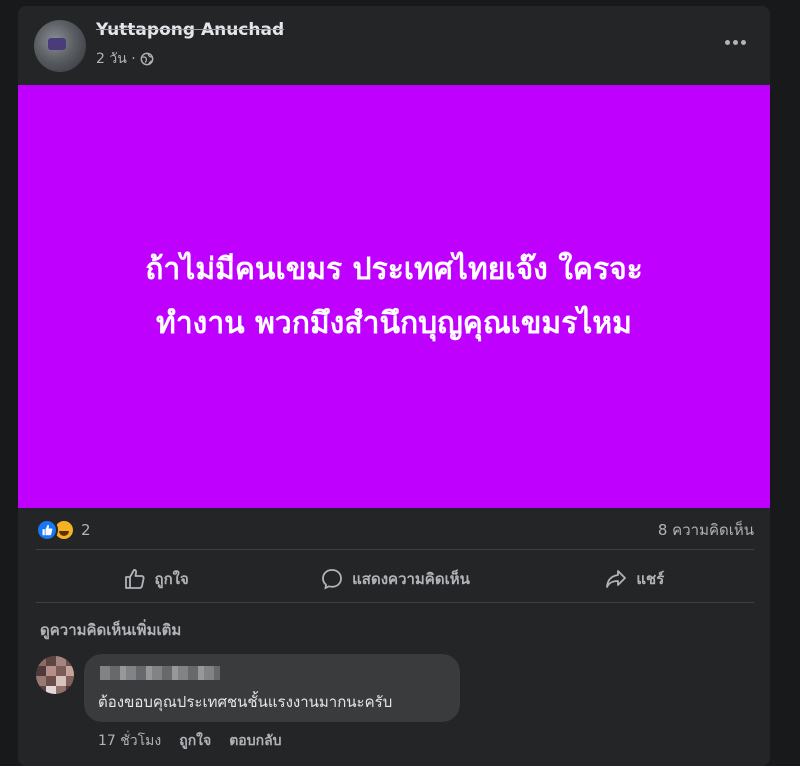 This screenshot has width=800, height=766. What do you see at coordinates (245, 702) in the screenshot?
I see `comment-text: ต้องขอบคุณประเทศชนชั้นแรงงานมากนะครับ` at bounding box center [245, 702].